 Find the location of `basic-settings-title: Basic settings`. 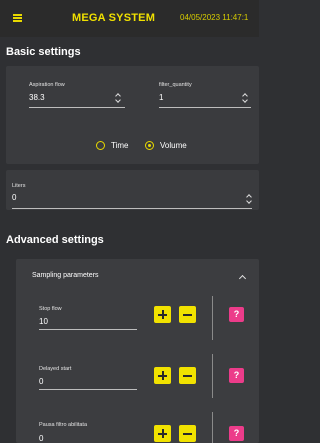

basic-settings-title: Basic settings is located at coordinates (43, 52).